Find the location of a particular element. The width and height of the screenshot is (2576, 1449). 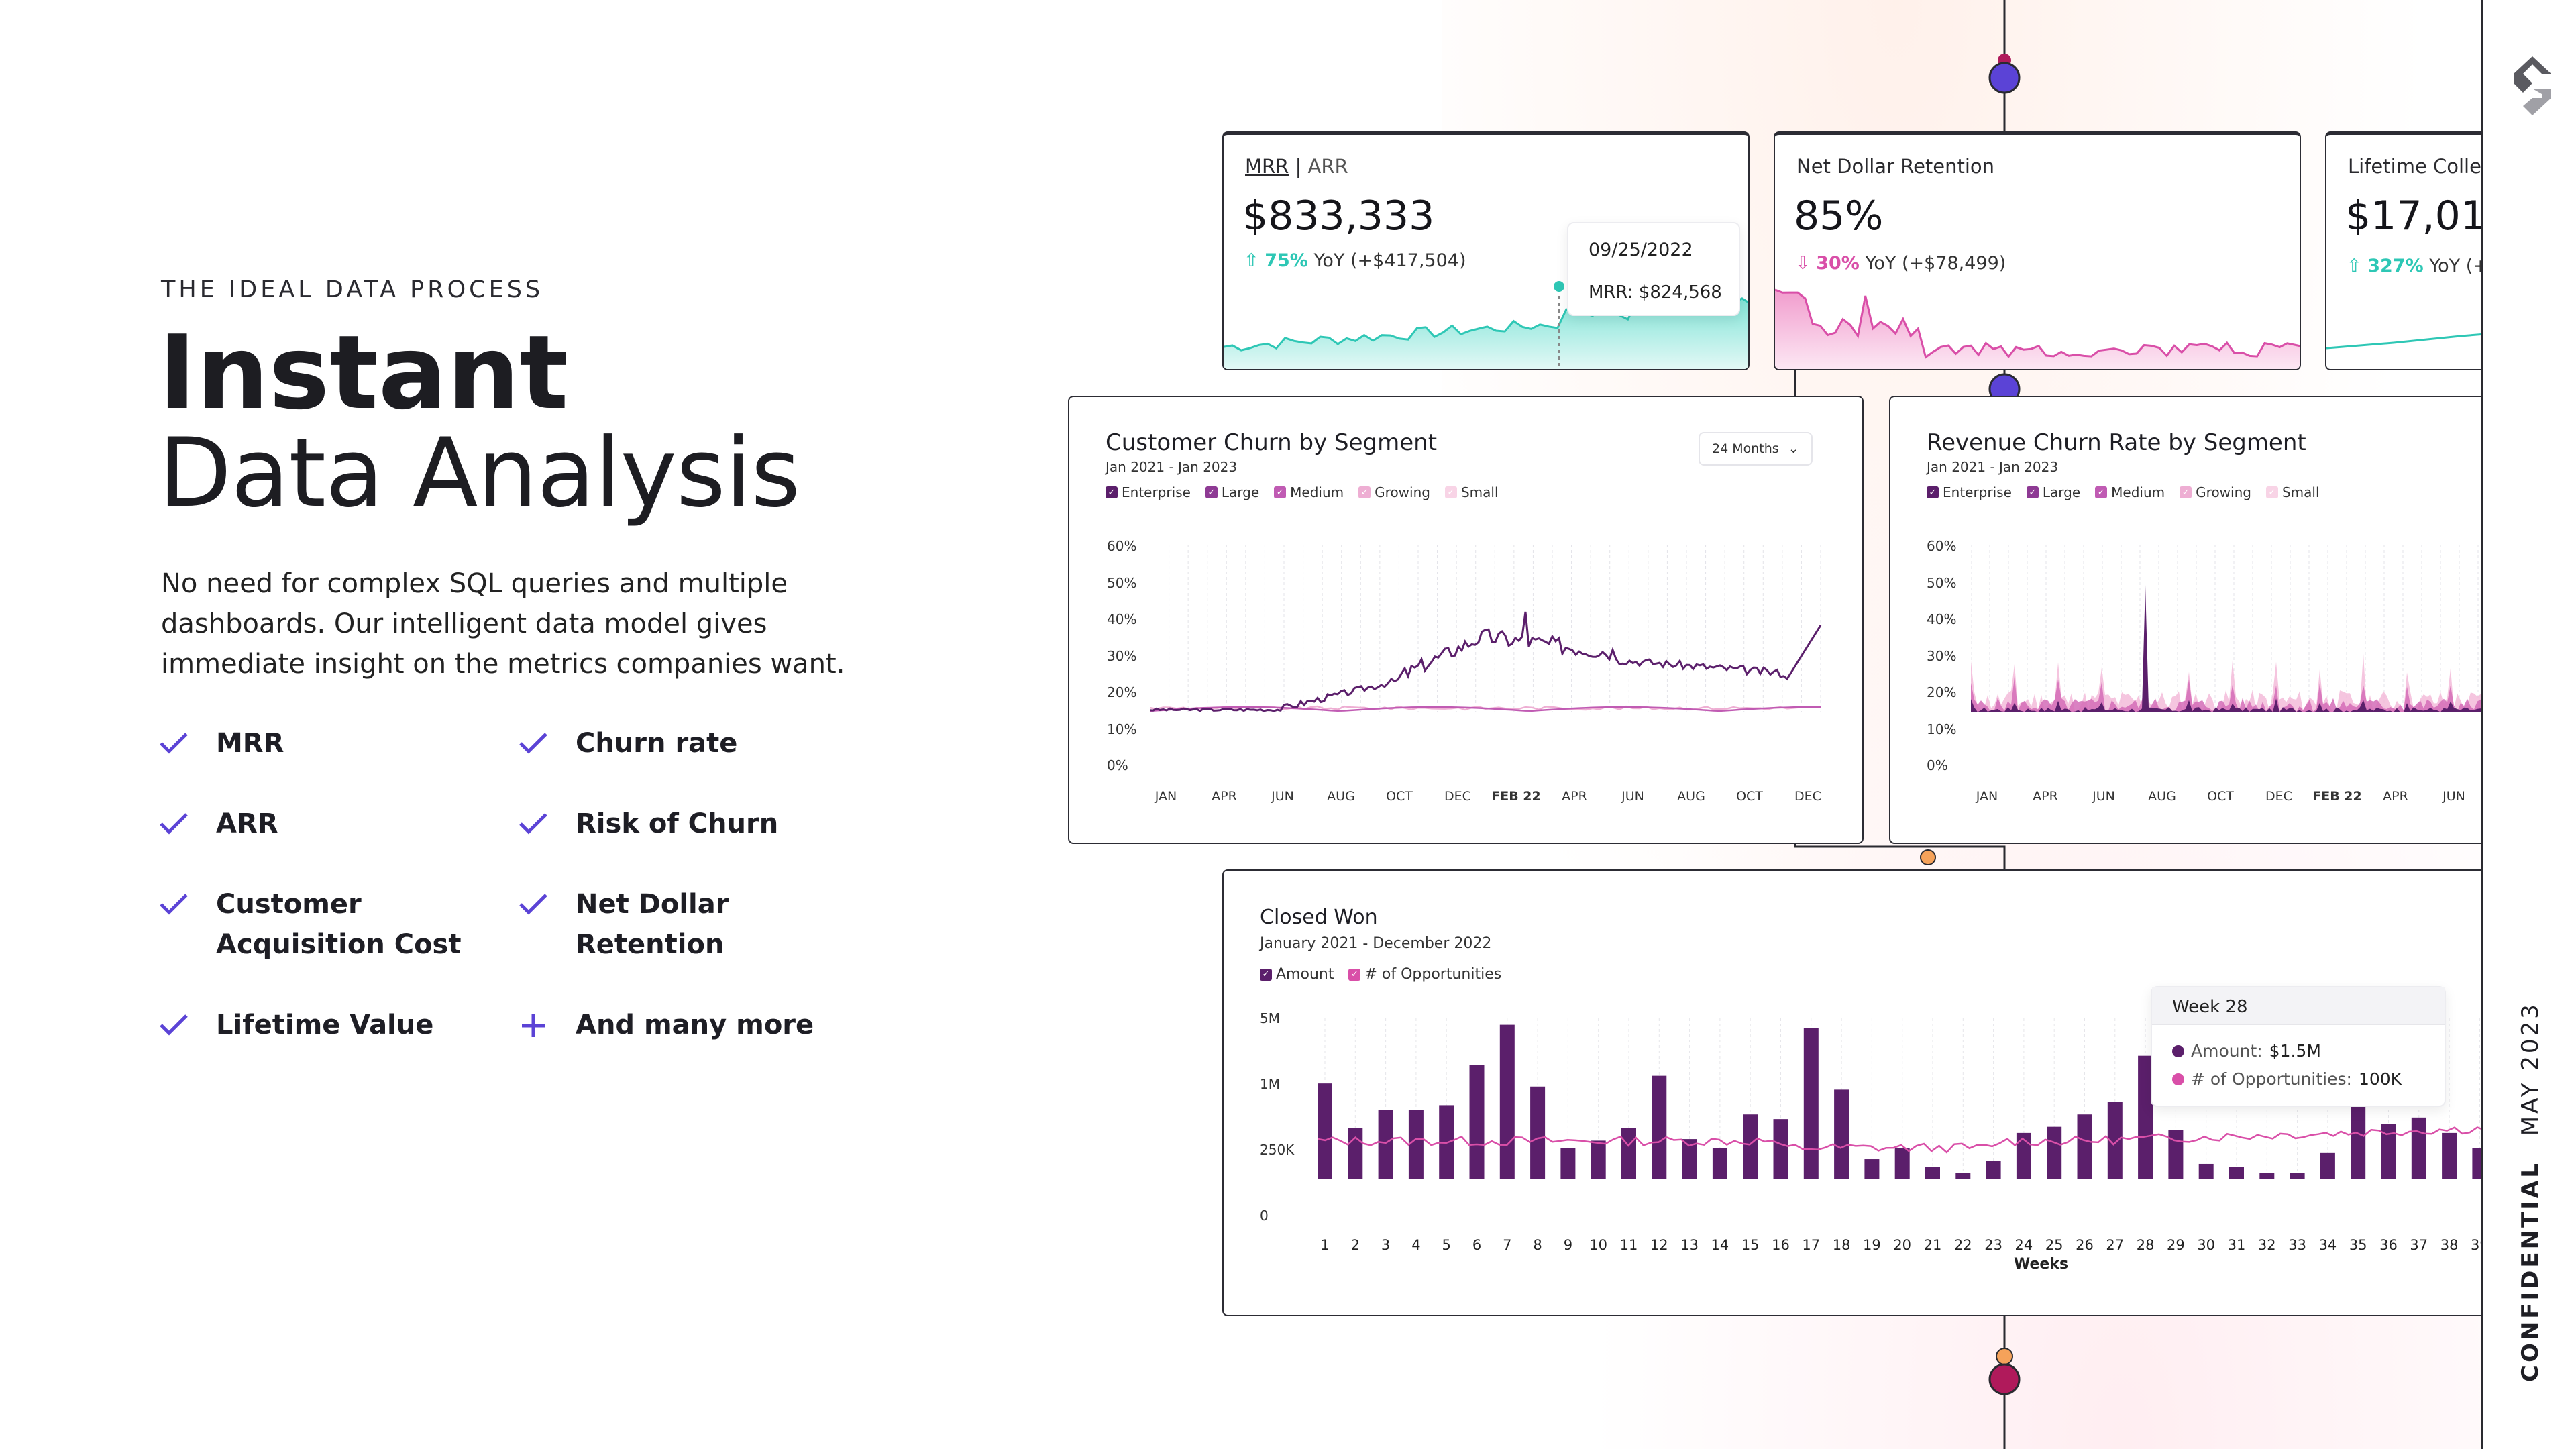

mrr-arr-toggle: MRR | ARR is located at coordinates (1296, 166).